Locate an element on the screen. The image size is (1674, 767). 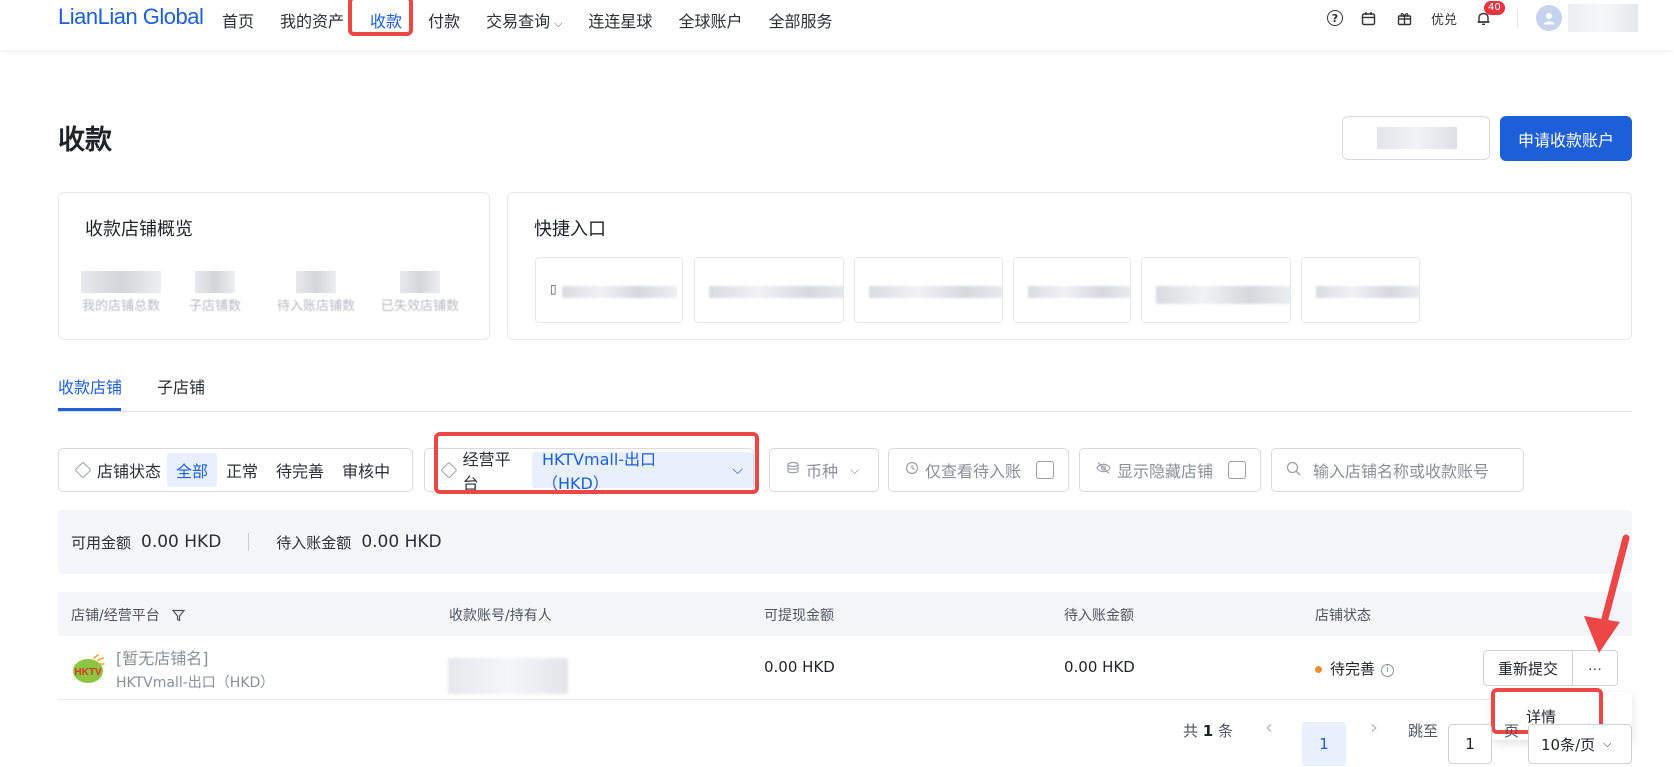
stat-expired-shops: 已失效店铺数 is located at coordinates (420, 292).